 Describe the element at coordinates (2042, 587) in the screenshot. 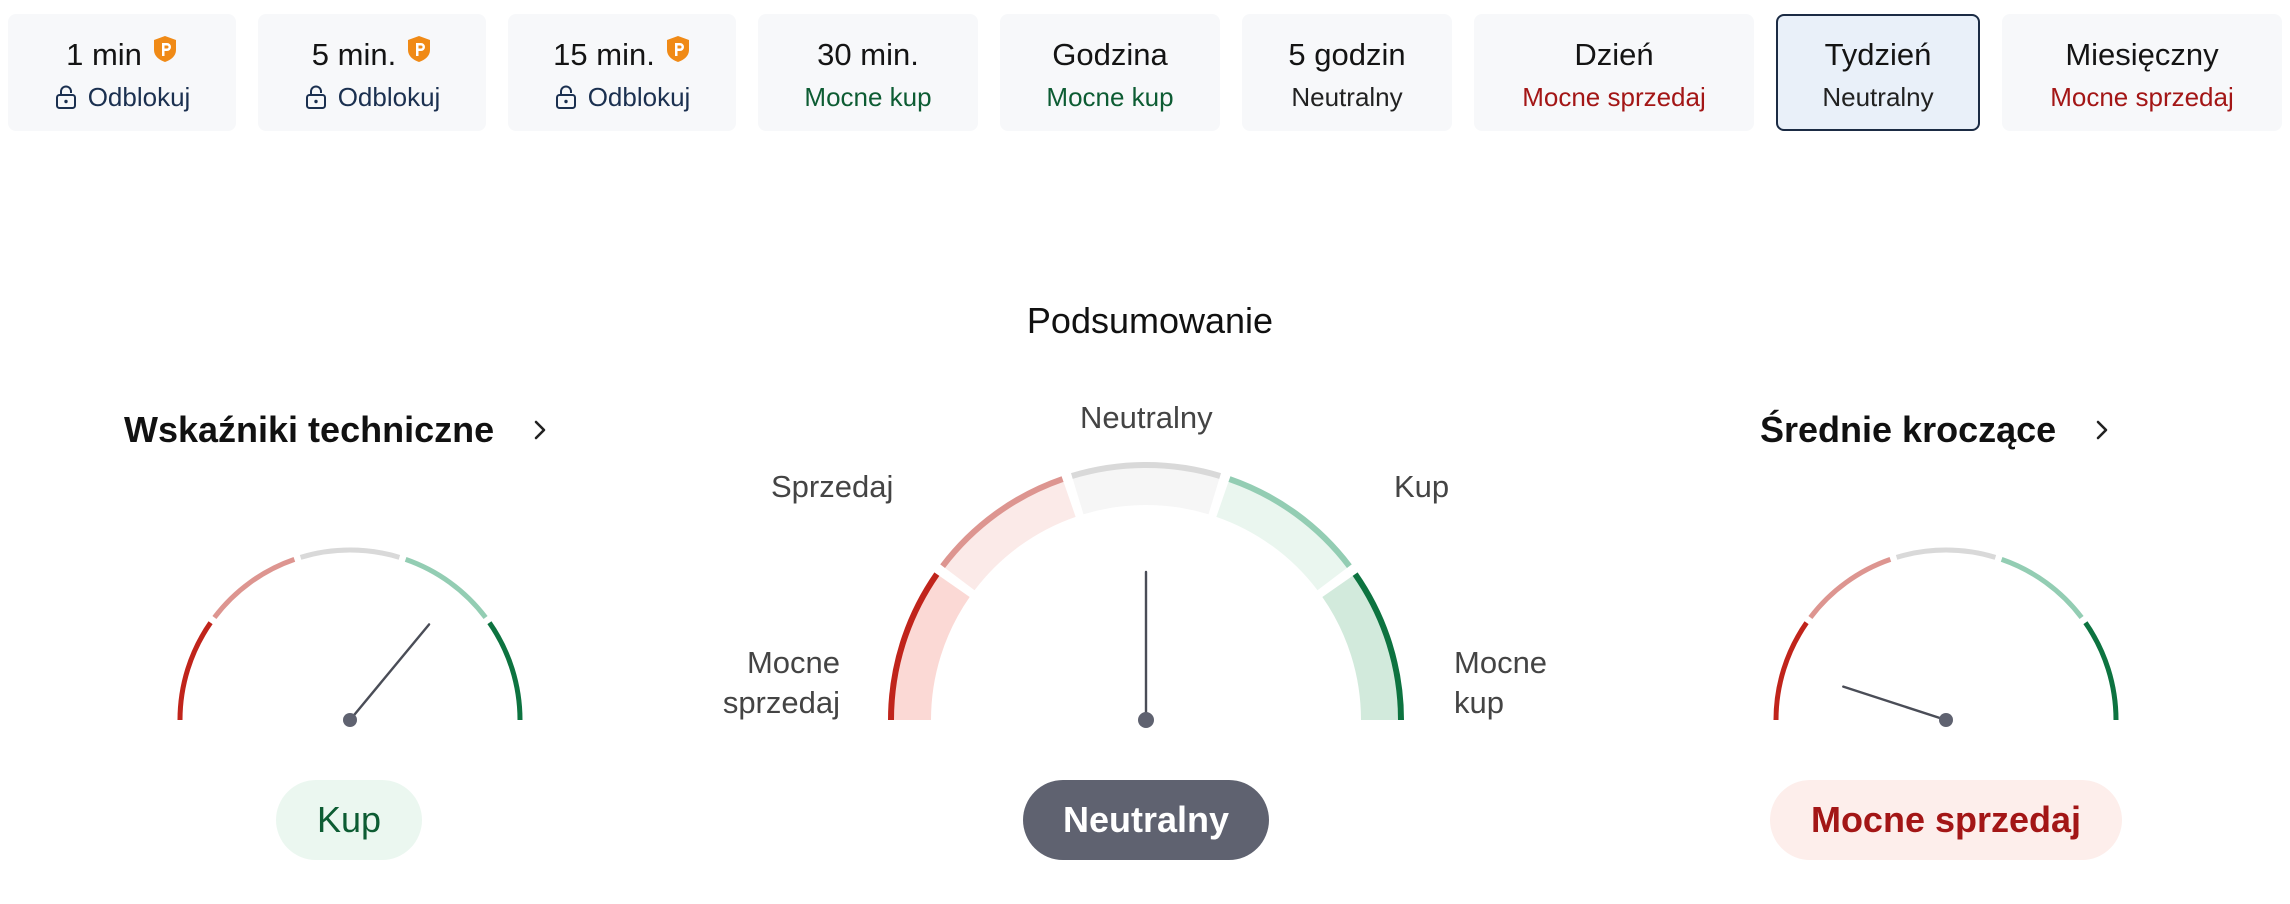

I see `gauge-segment-buy` at that location.